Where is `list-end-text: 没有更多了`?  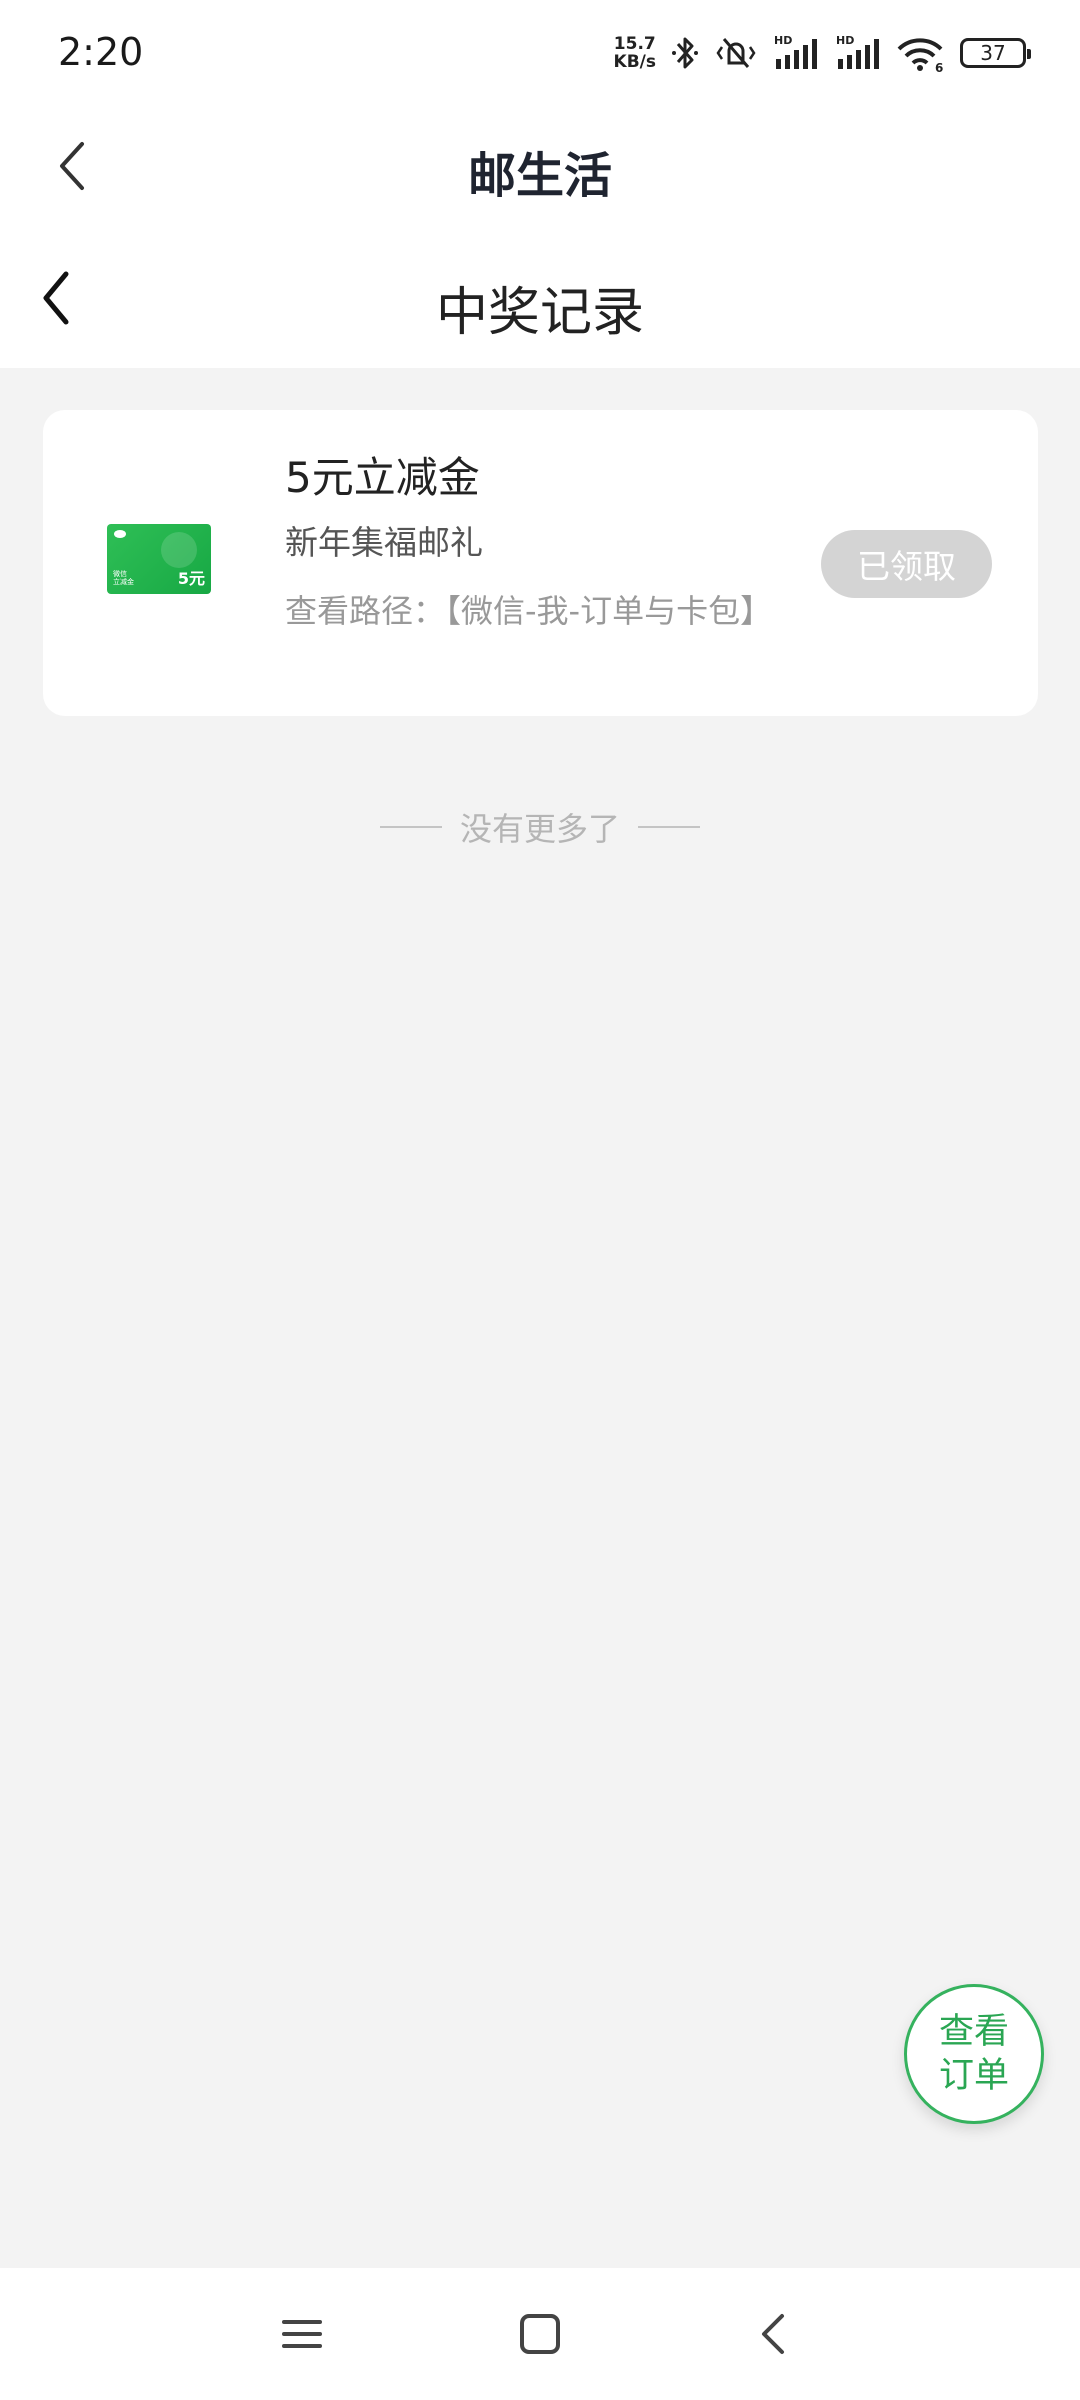
list-end-text: 没有更多了 is located at coordinates (539, 829).